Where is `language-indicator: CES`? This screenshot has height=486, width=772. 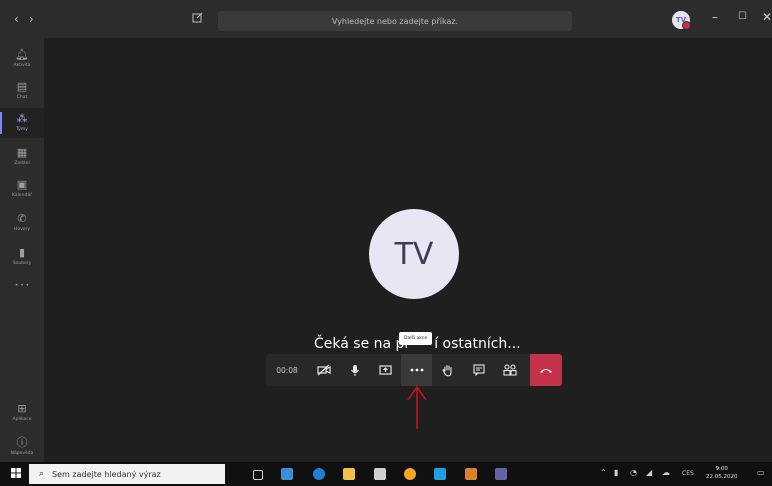 language-indicator: CES is located at coordinates (688, 473).